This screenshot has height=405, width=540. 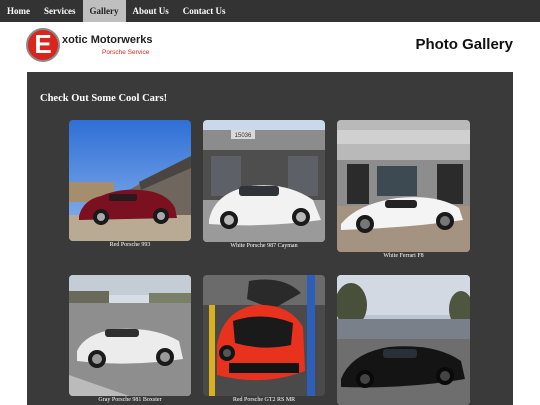 What do you see at coordinates (126, 52) in the screenshot?
I see `logo-subtitle: Porsche Service` at bounding box center [126, 52].